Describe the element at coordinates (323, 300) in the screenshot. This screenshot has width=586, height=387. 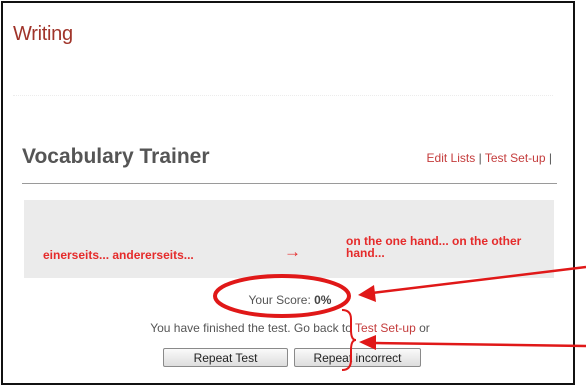
I see `score-value: 0%` at that location.